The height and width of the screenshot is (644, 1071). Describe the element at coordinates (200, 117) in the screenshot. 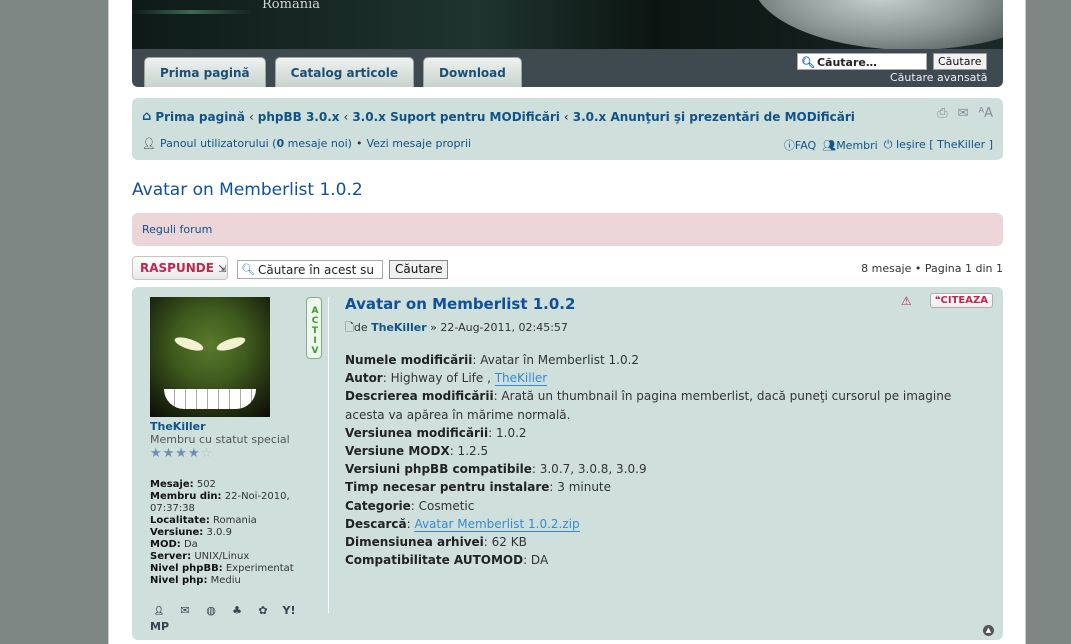

I see `breadcrumb-home: Prima pagină` at that location.